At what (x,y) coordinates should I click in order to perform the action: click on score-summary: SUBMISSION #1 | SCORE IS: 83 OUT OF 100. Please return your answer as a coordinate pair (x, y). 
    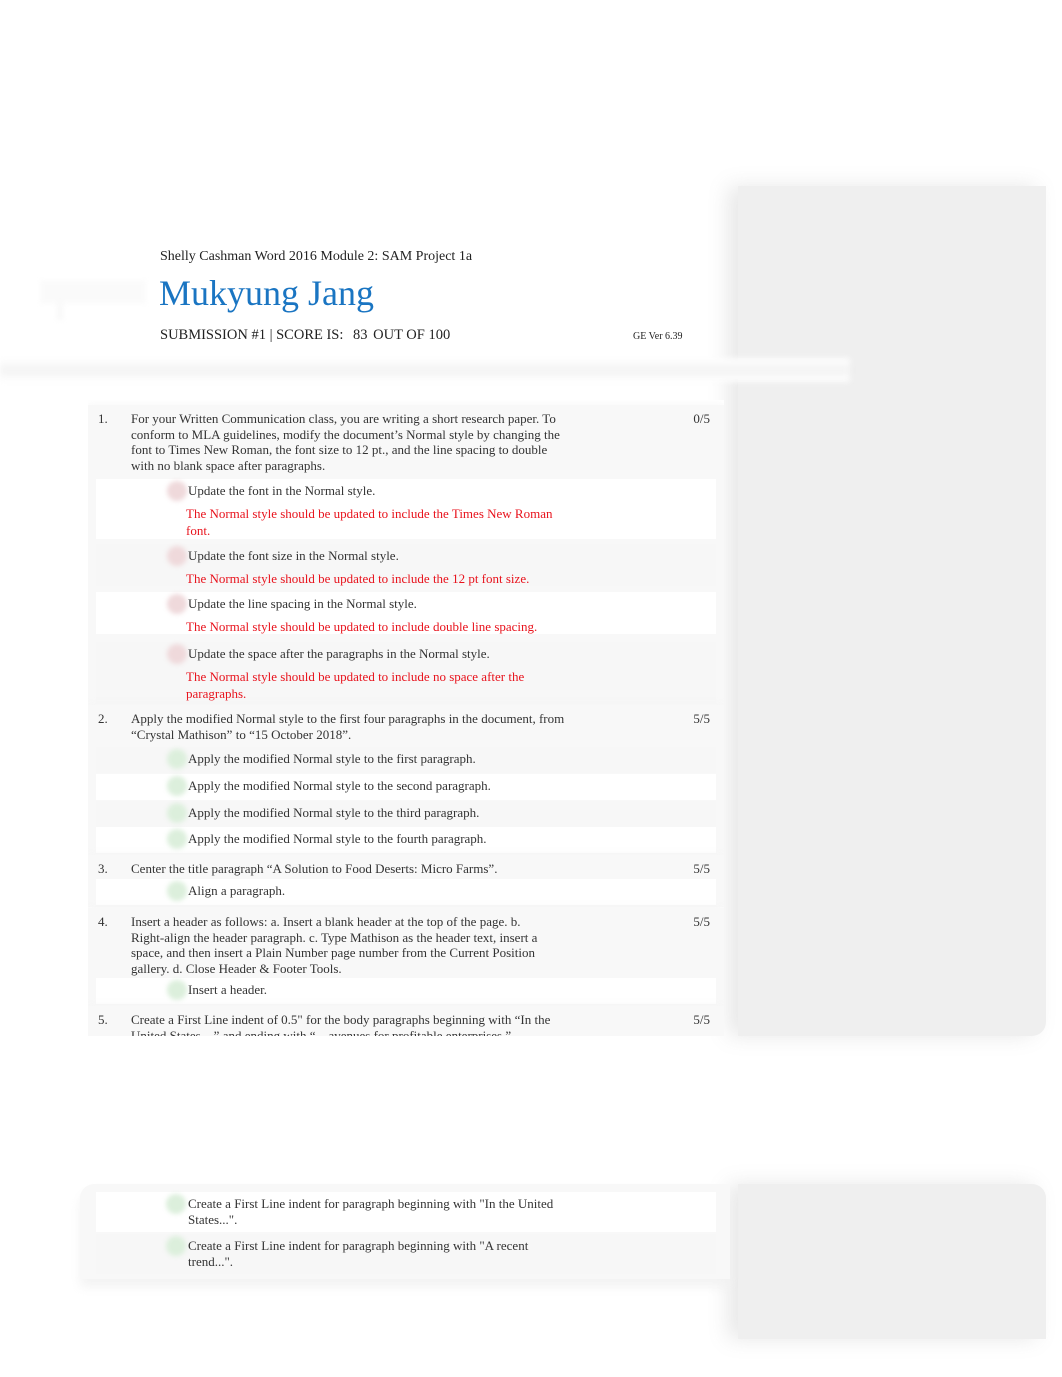
    Looking at the image, I should click on (305, 335).